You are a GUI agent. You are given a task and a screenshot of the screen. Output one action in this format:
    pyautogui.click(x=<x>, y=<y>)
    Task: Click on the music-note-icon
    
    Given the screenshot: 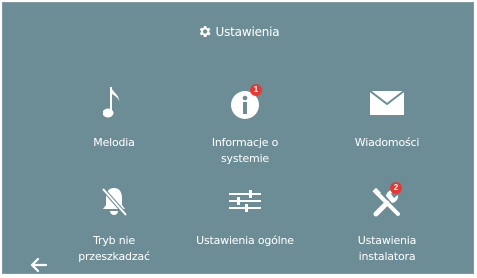 What is the action you would take?
    pyautogui.click(x=113, y=105)
    